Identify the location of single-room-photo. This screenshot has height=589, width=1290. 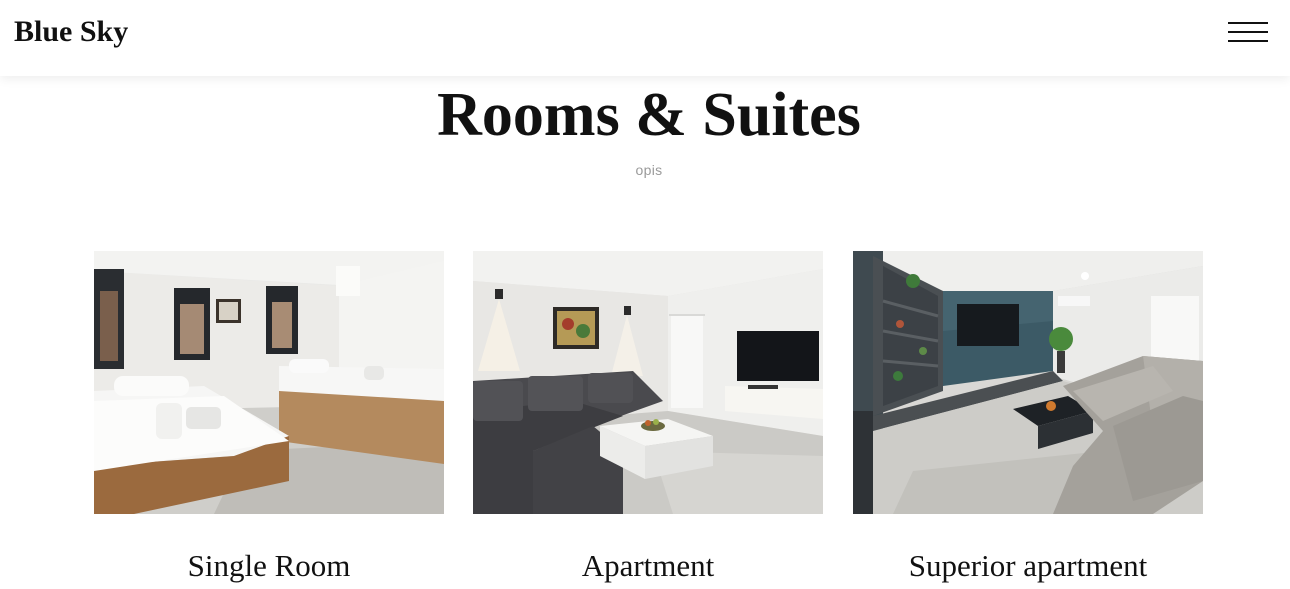
(269, 382).